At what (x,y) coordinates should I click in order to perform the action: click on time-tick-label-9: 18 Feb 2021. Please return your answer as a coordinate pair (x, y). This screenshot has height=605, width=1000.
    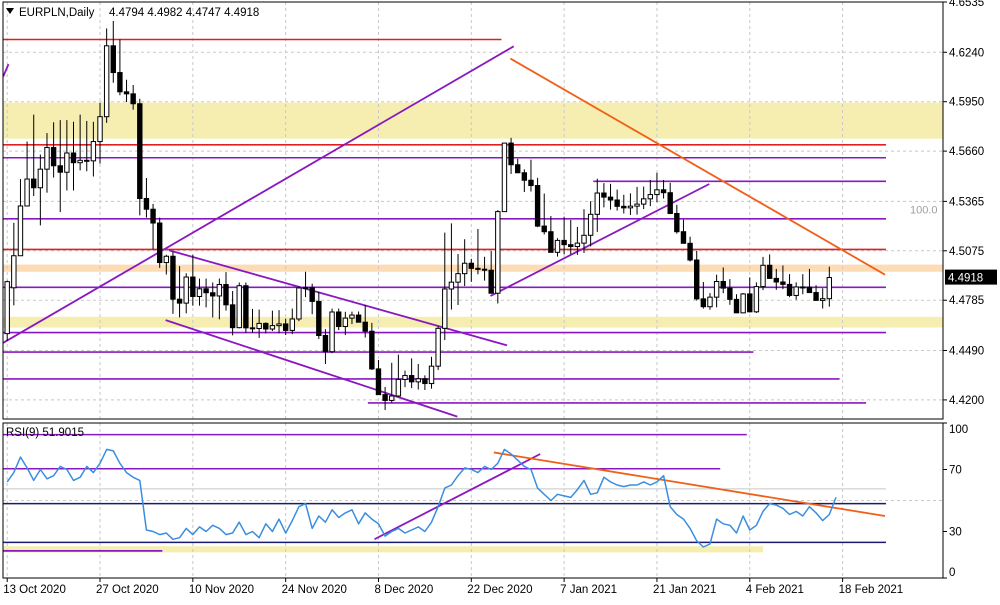
    Looking at the image, I should click on (871, 590).